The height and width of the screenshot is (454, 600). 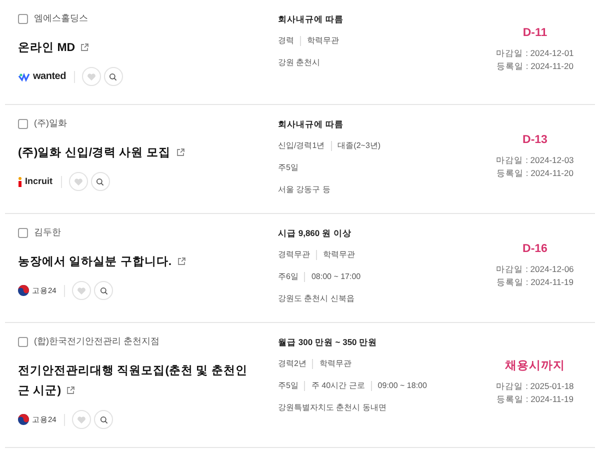 I want to click on detail-text: 경력, so click(x=286, y=41).